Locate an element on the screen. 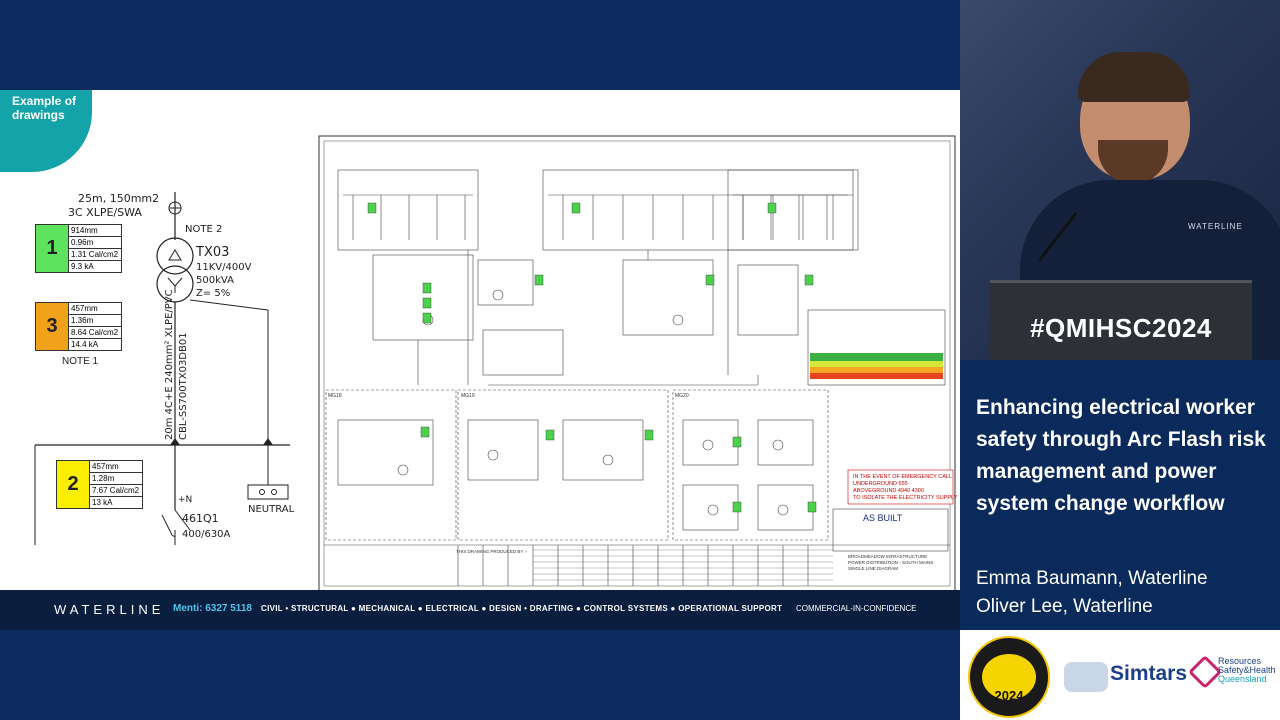  title-block-1: BROADMEADOW INFRASTRUCTURE is located at coordinates (887, 556).